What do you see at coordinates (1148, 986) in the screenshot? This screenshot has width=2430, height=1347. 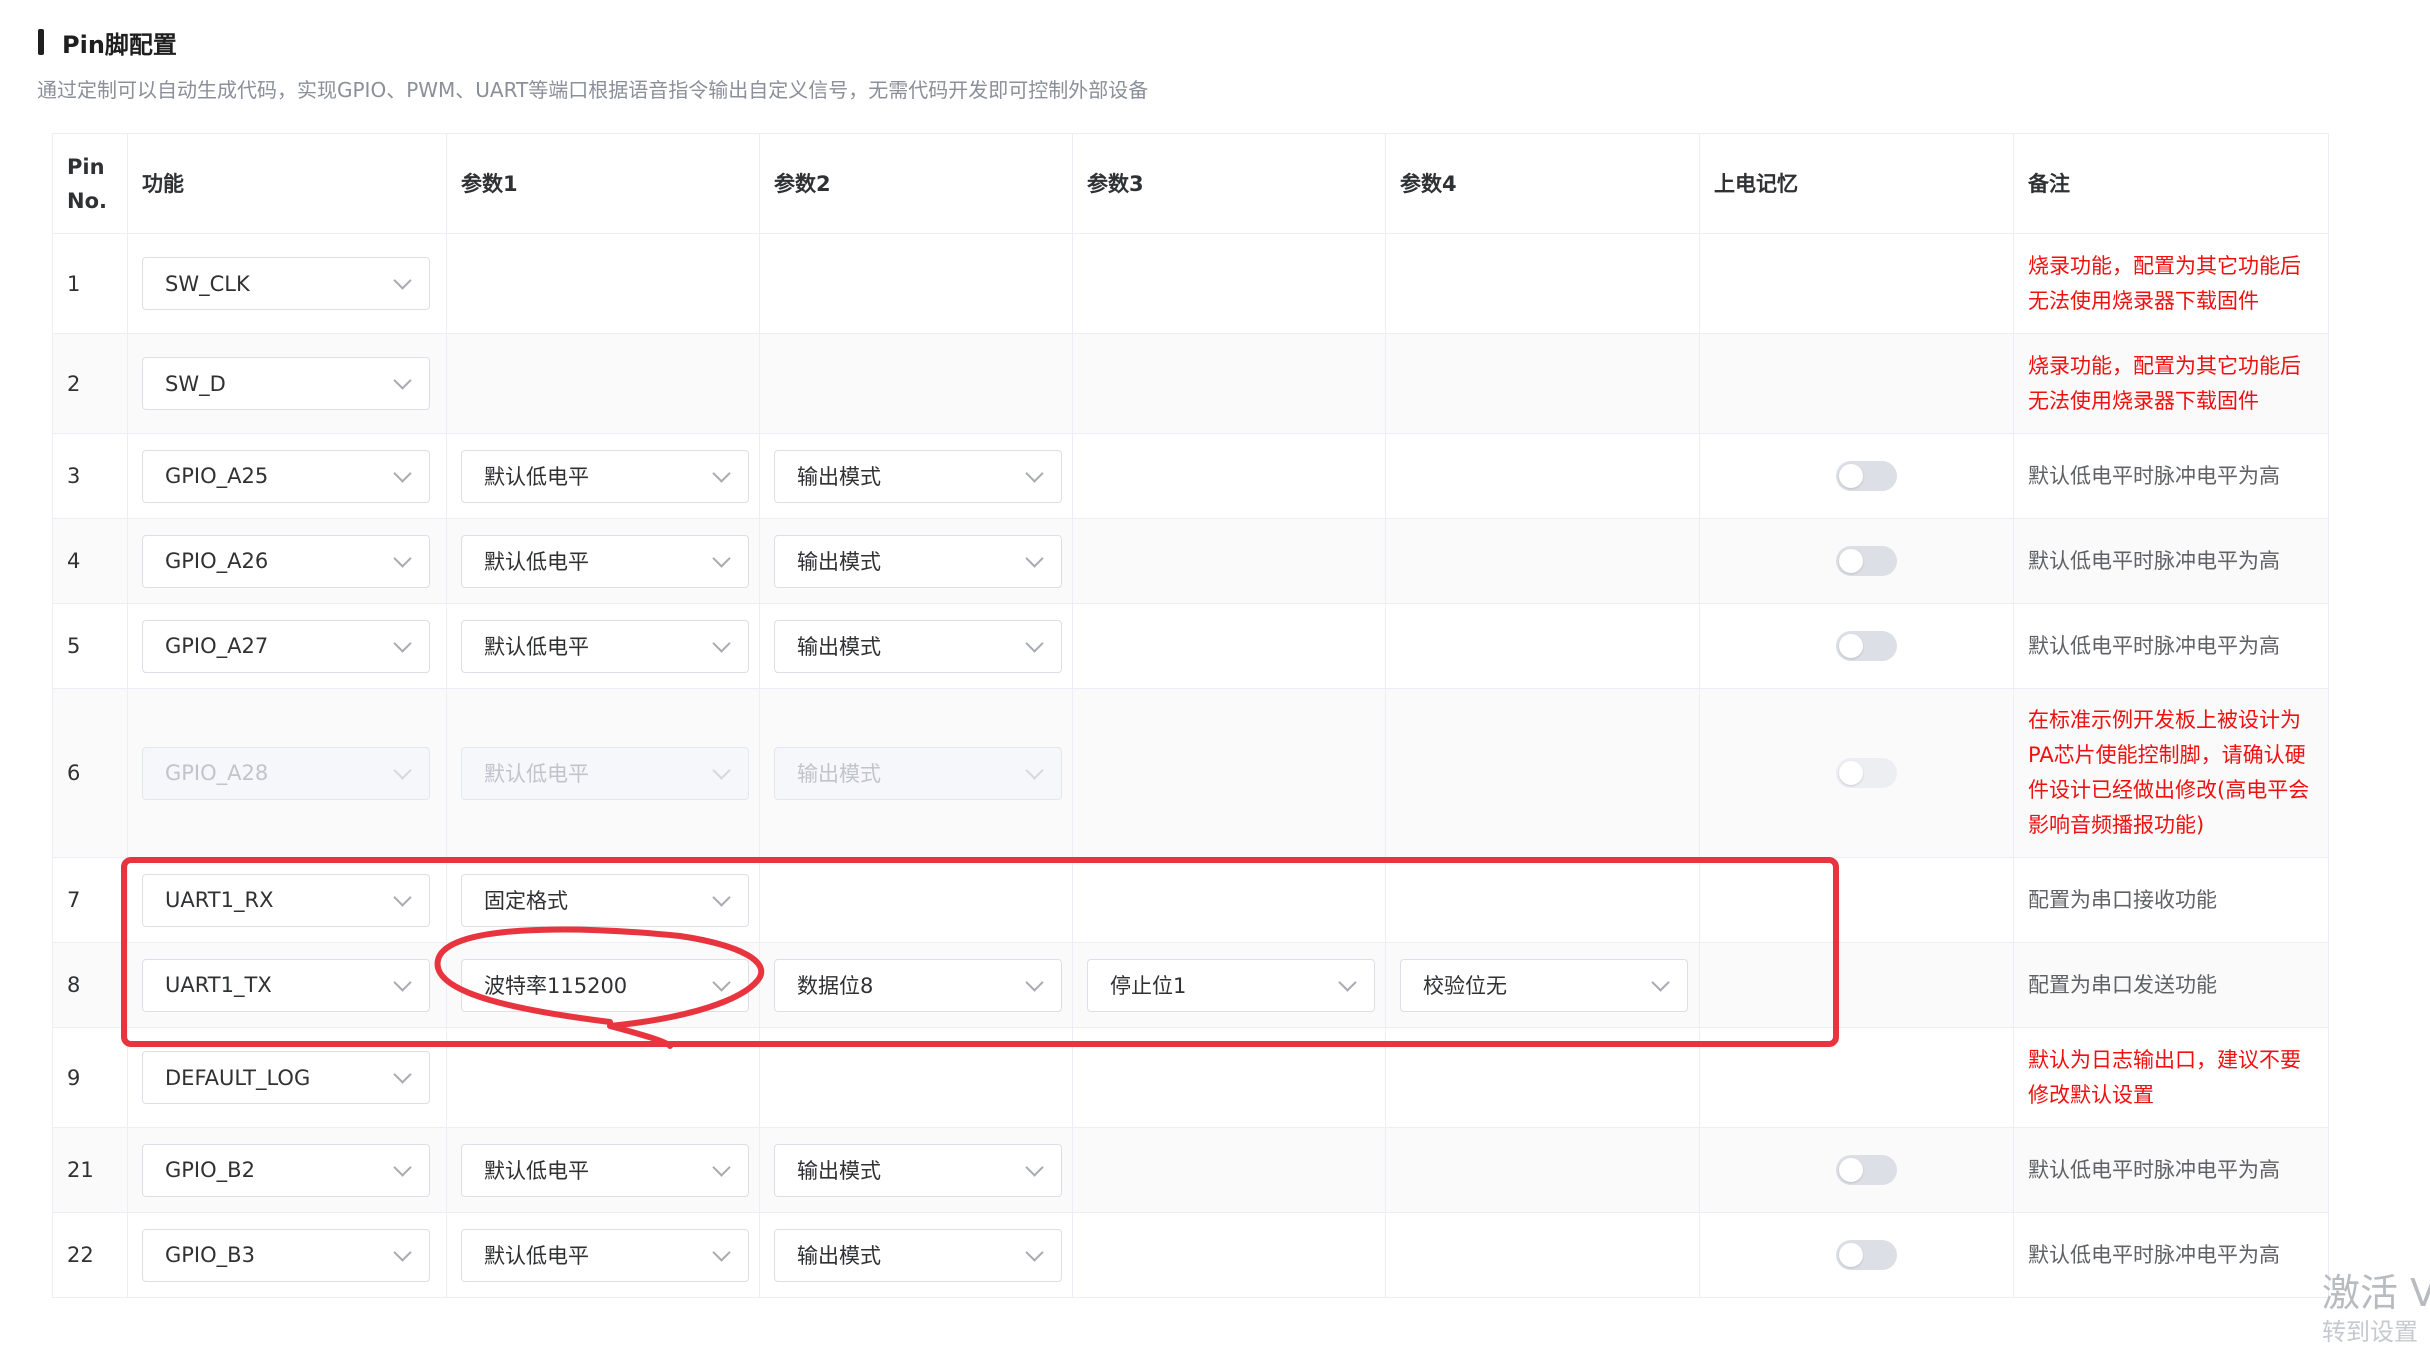 I see `select-value: 停止位1` at bounding box center [1148, 986].